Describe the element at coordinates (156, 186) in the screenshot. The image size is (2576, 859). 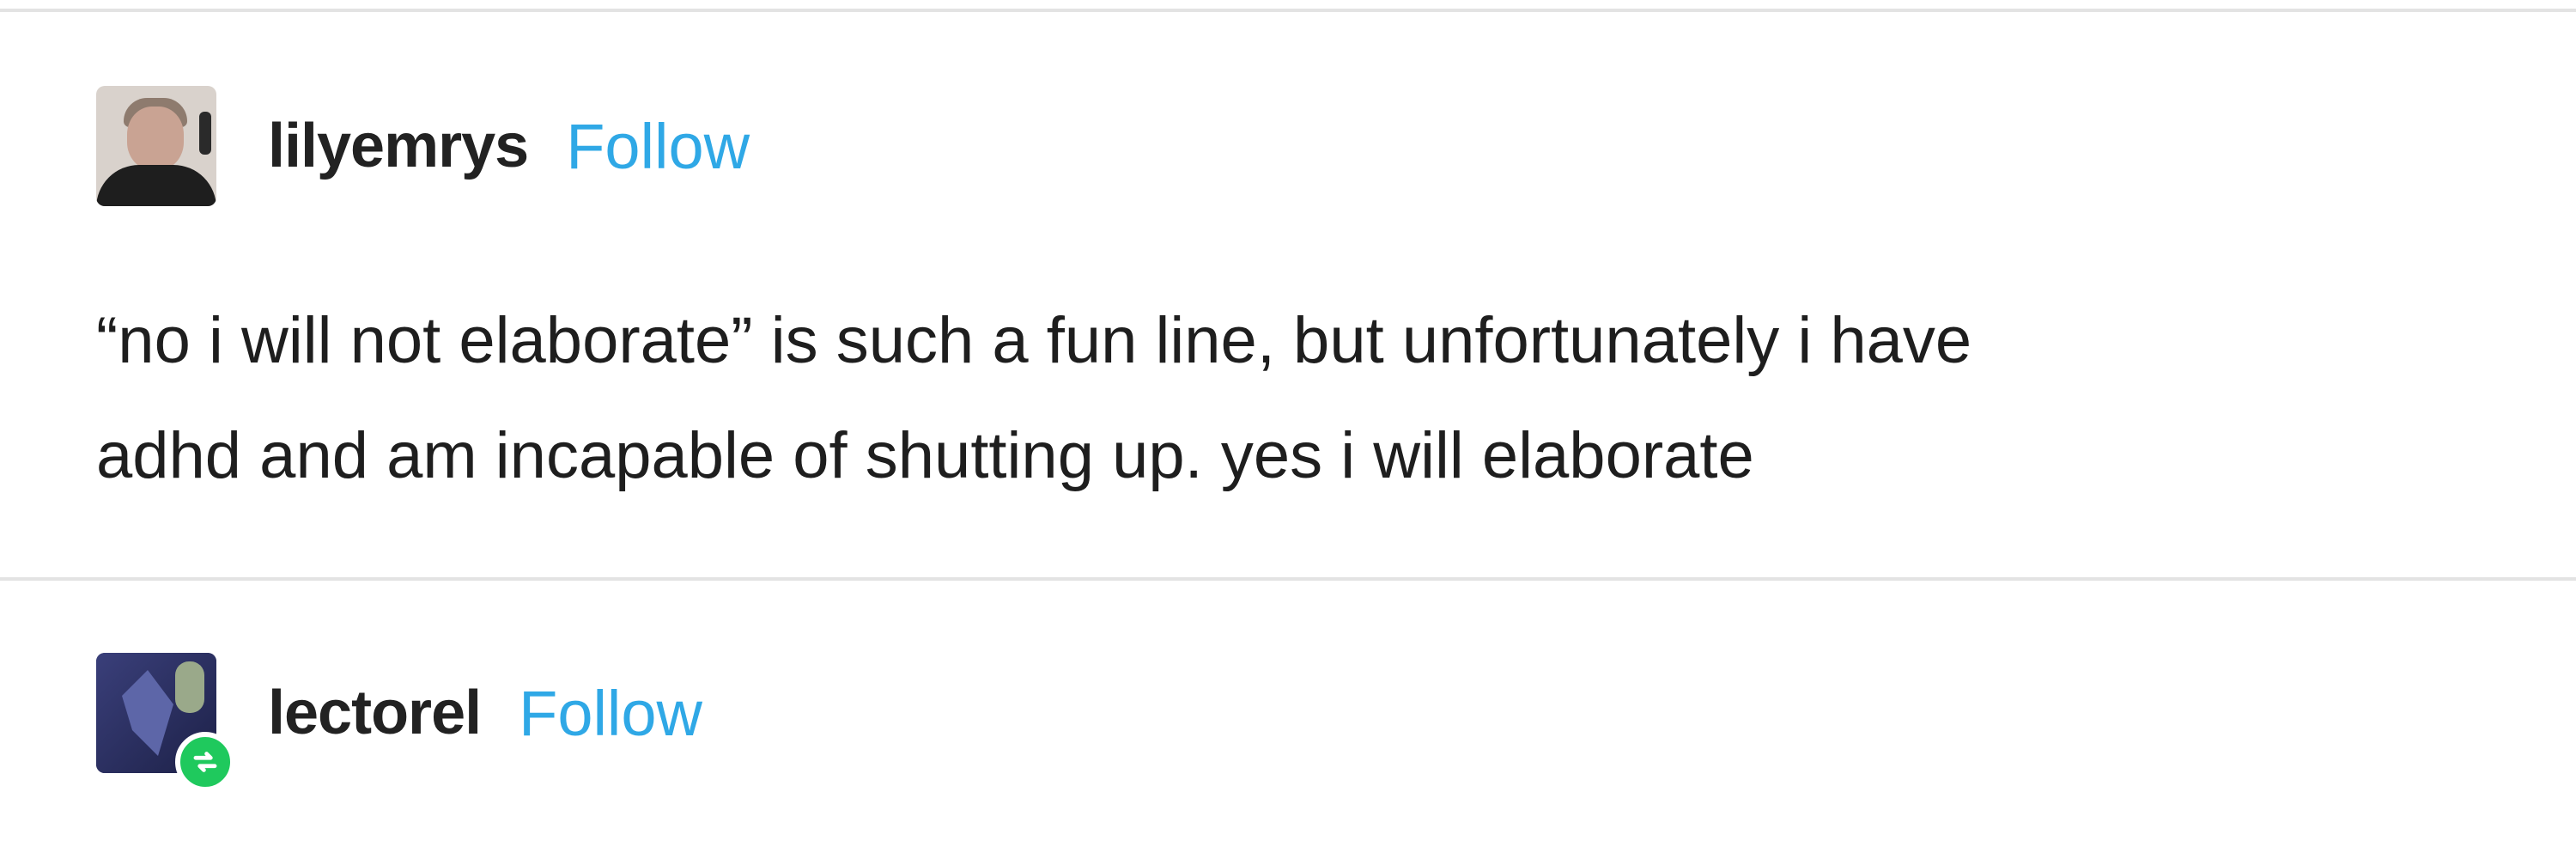
I see `avatar-shoulders-shape` at that location.